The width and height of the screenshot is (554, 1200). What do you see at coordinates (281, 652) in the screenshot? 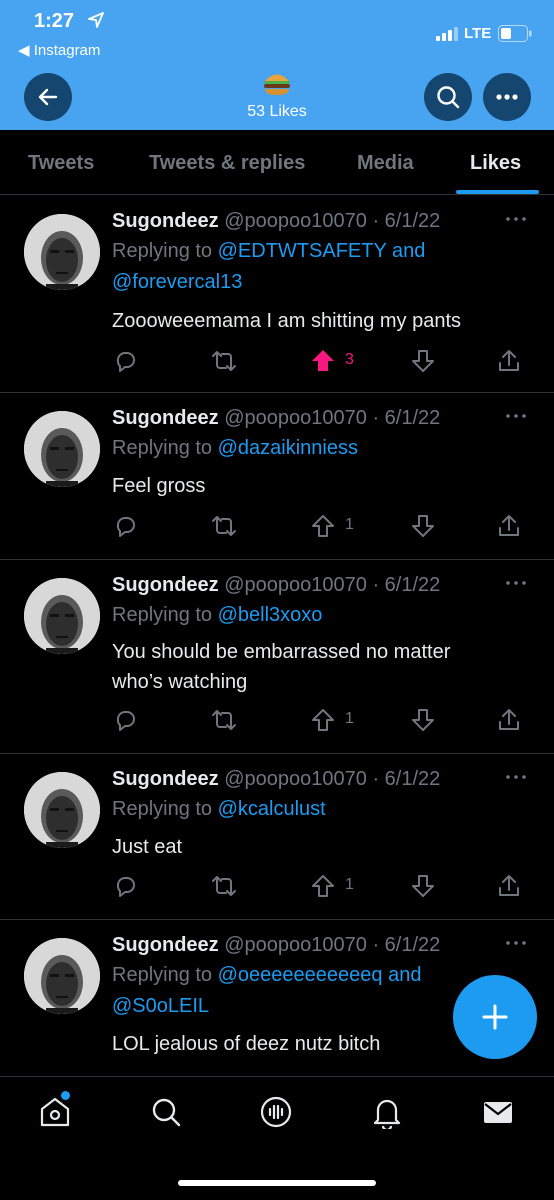
I see `tweet-text-line: You should be embarrassed no matter` at bounding box center [281, 652].